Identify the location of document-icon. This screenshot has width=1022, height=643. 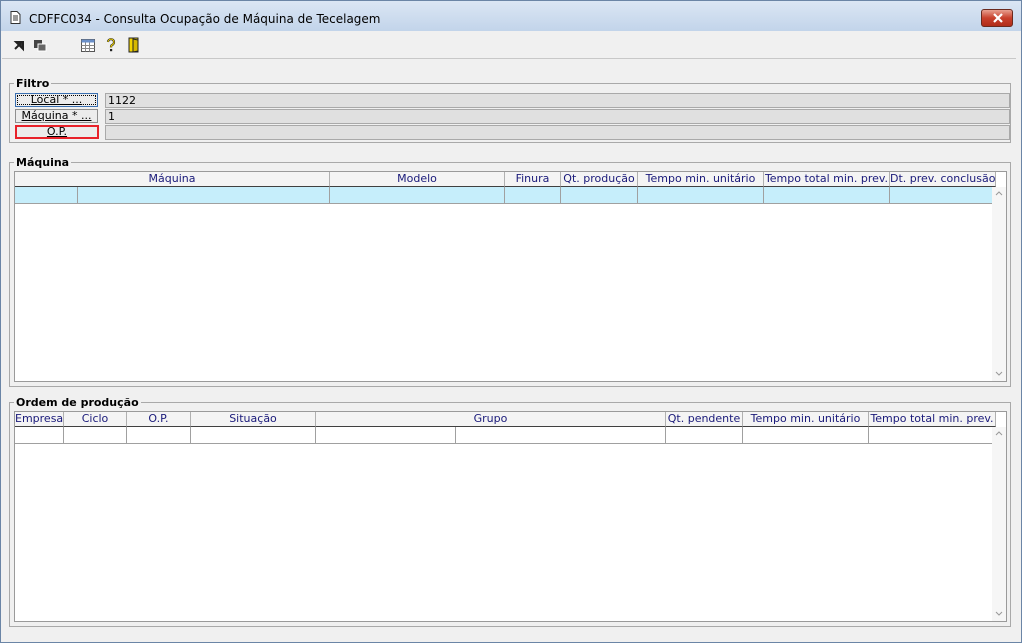
(15, 17).